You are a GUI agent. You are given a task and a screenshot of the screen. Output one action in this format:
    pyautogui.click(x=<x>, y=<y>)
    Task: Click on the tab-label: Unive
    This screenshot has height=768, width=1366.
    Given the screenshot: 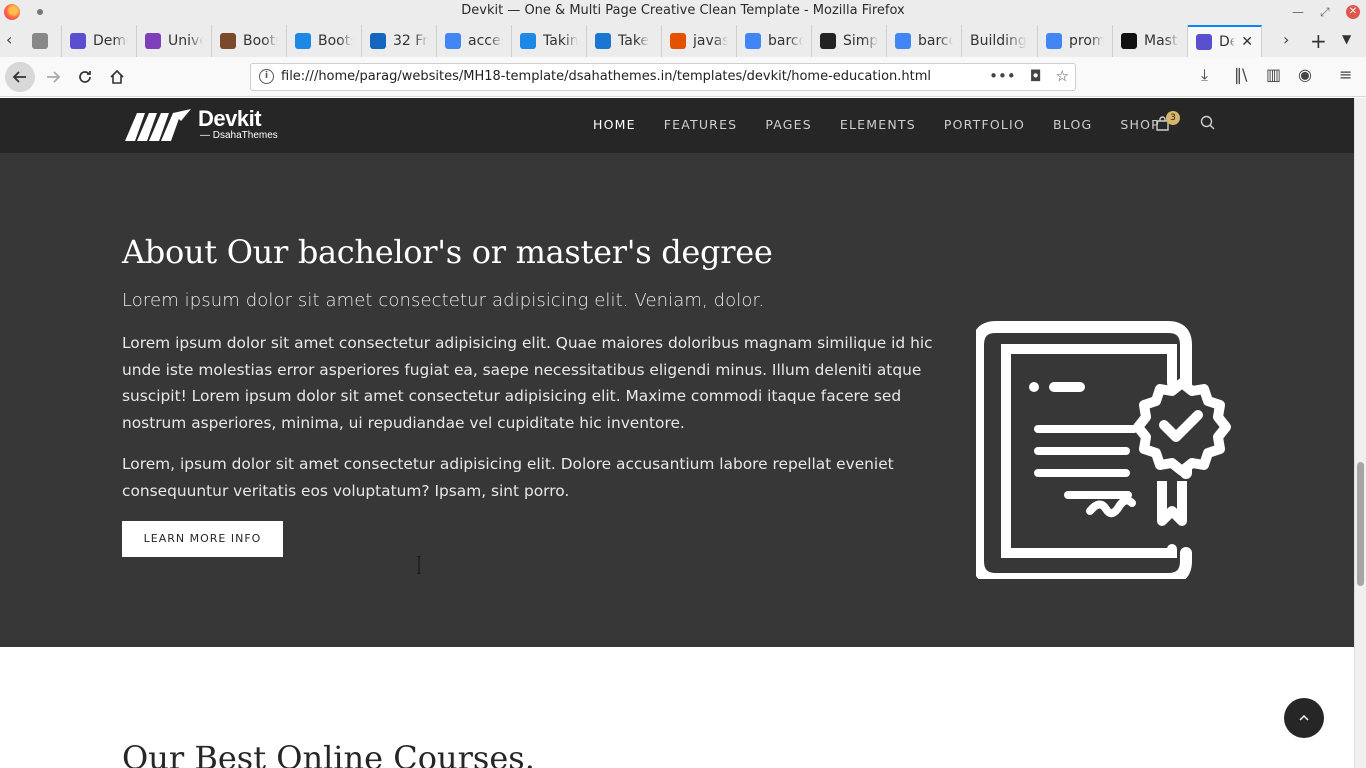 What is the action you would take?
    pyautogui.click(x=185, y=41)
    